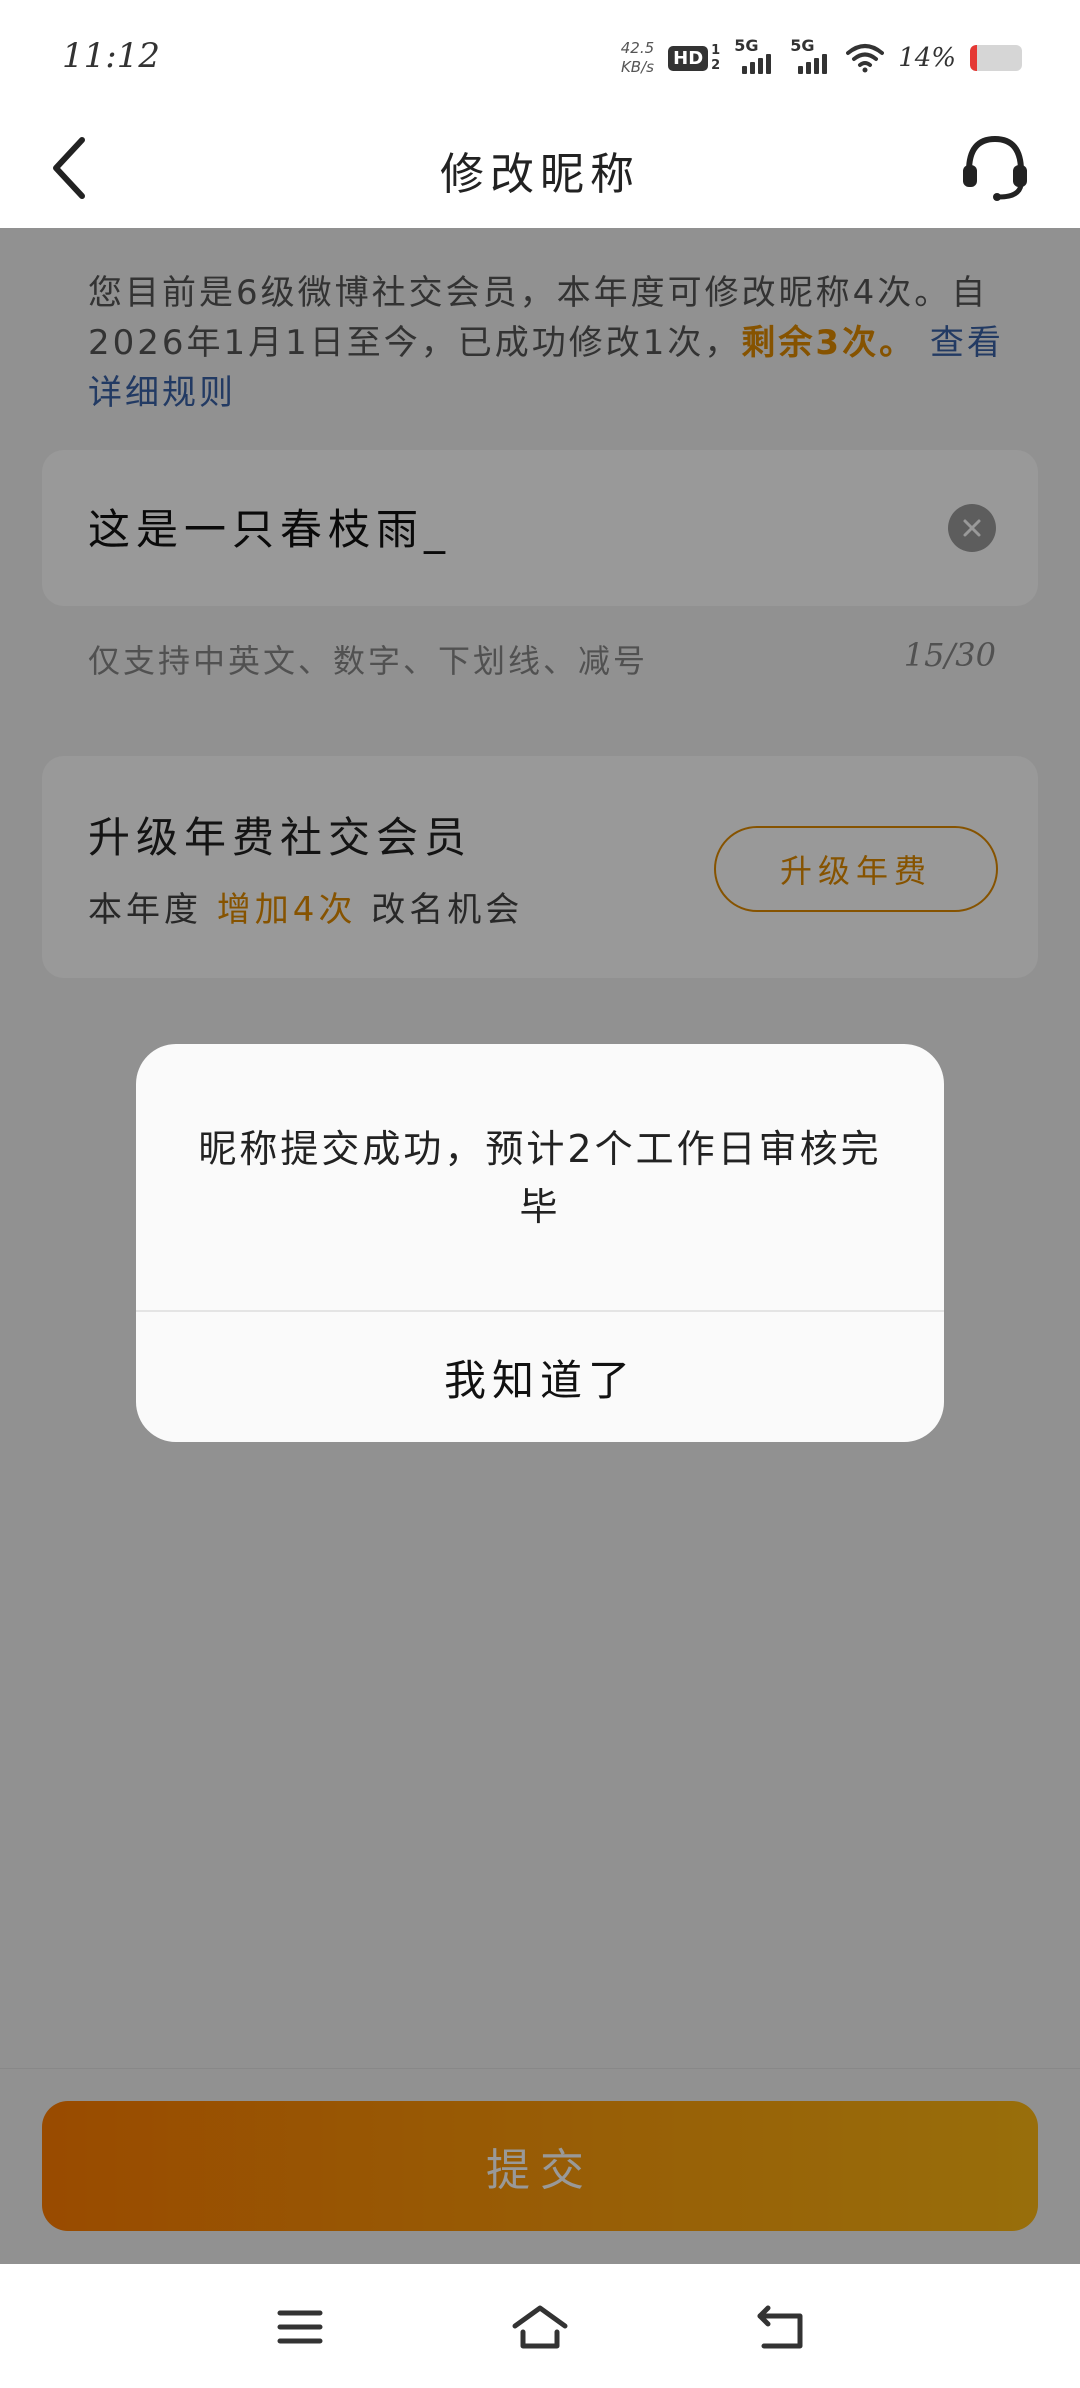 The height and width of the screenshot is (2388, 1080). Describe the element at coordinates (688, 58) in the screenshot. I see `hd-label: HD` at that location.